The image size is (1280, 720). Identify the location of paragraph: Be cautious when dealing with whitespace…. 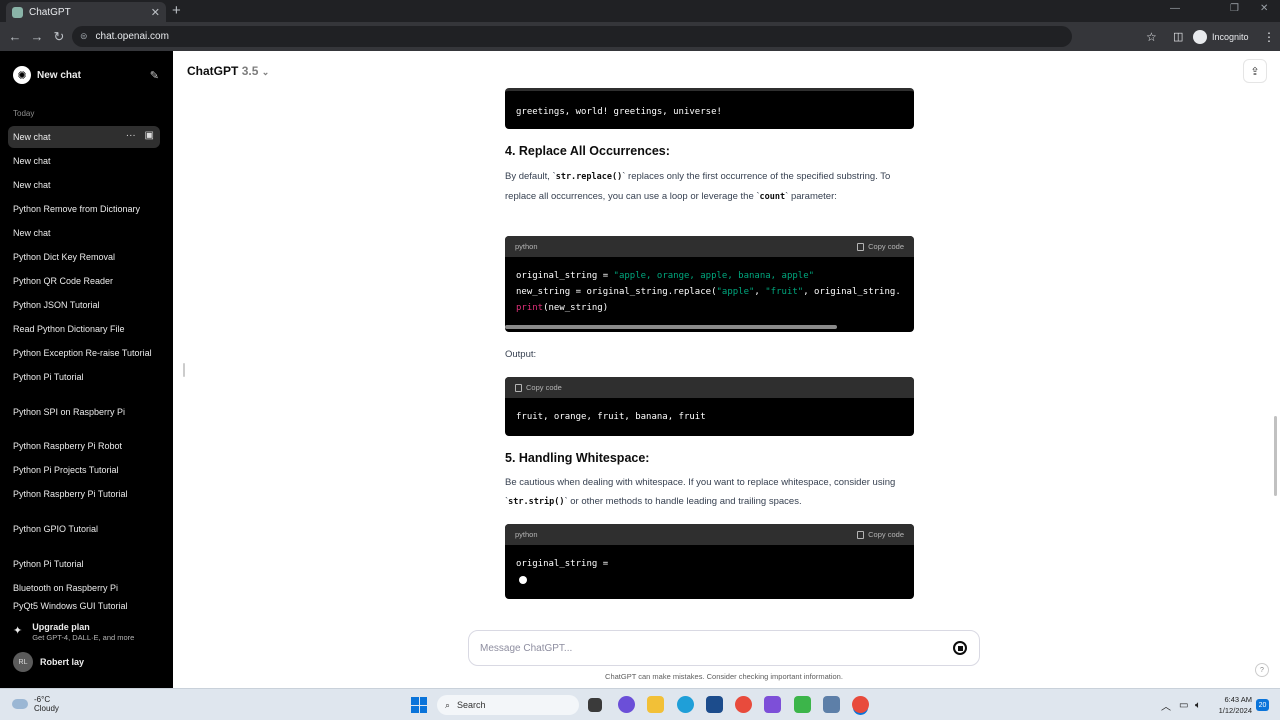
(709, 492).